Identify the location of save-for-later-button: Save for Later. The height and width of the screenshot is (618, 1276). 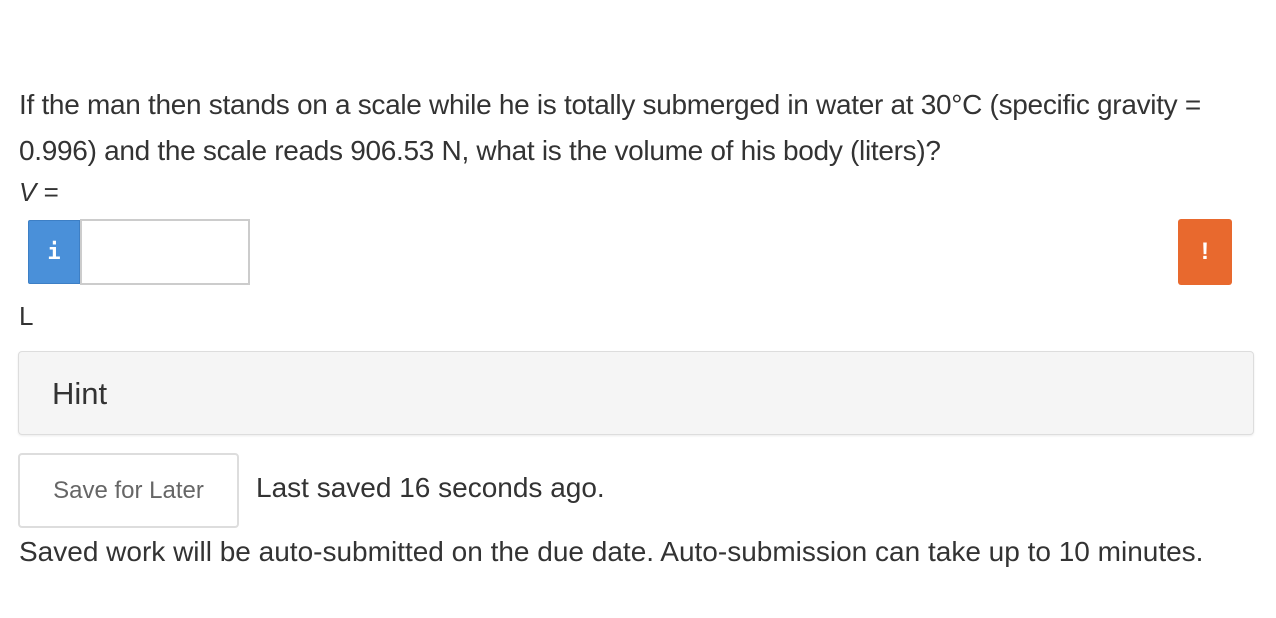
(128, 490).